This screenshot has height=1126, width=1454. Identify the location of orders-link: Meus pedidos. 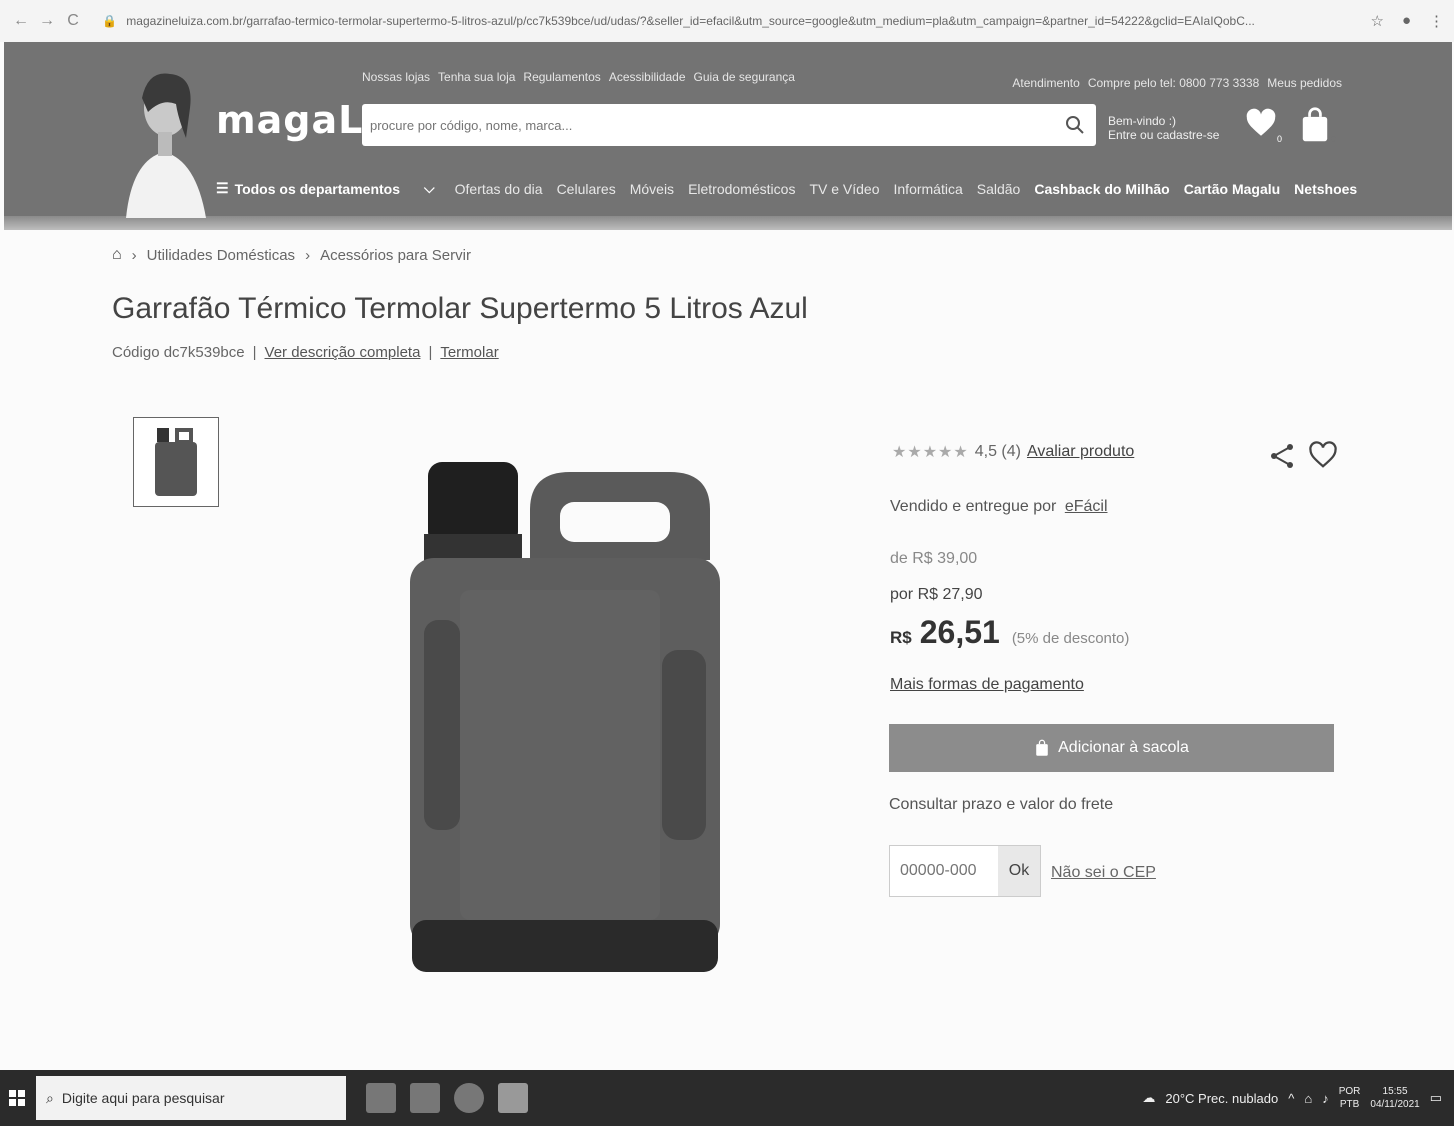
(1304, 83).